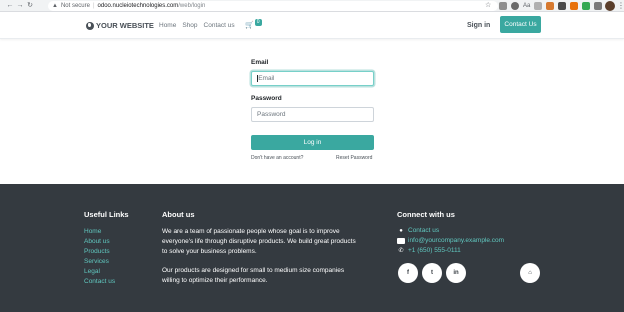 The height and width of the screenshot is (312, 624). I want to click on profile-avatar, so click(610, 6).